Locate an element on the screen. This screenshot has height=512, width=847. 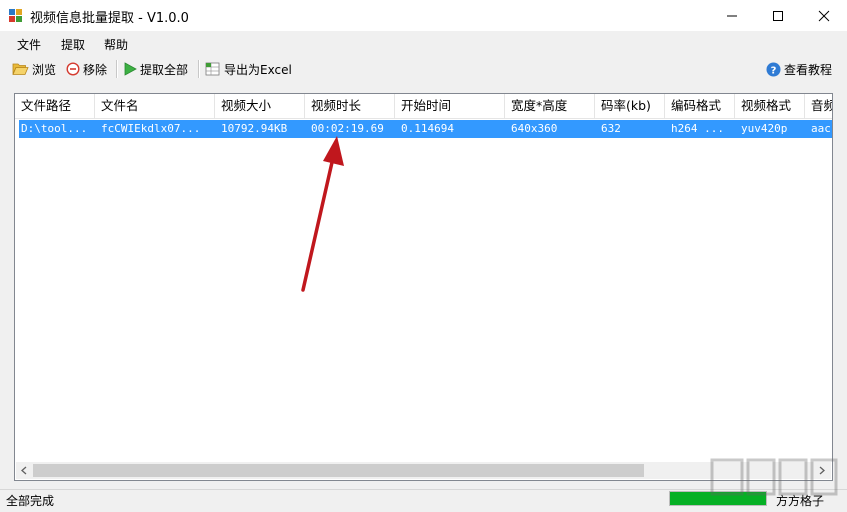
annotation-arrow is located at coordinates (322, 214).